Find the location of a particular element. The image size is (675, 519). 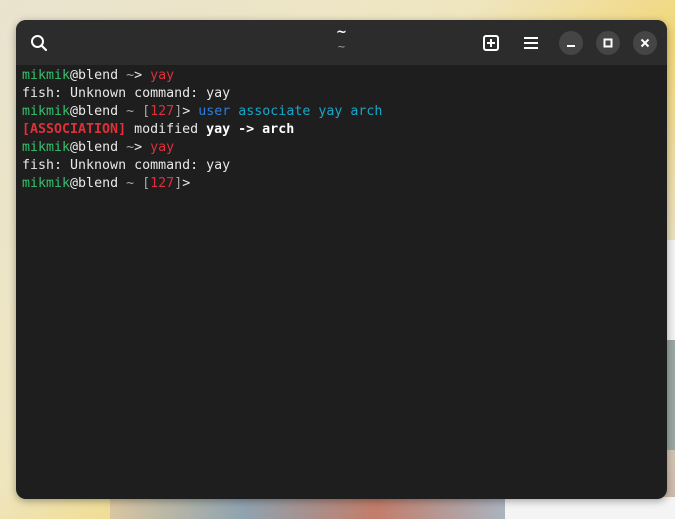

hamburger-icon is located at coordinates (531, 43).